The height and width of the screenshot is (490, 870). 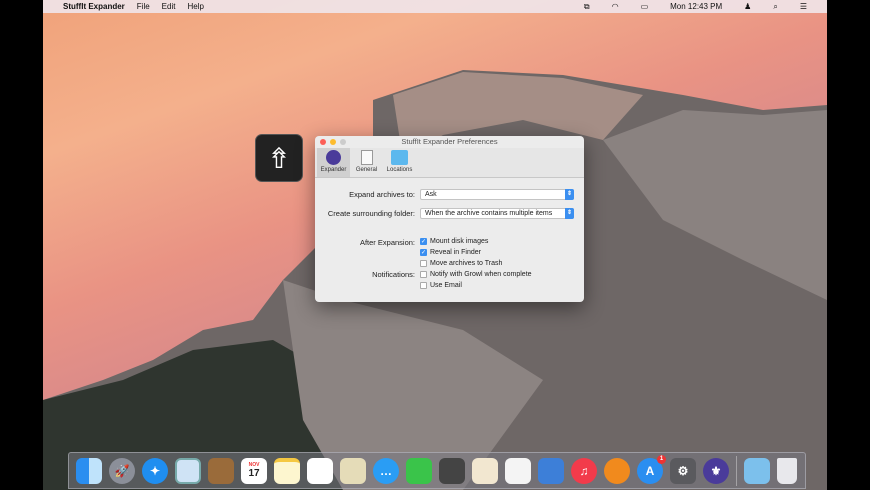 What do you see at coordinates (481, 274) in the screenshot?
I see `checkbox-label: Notify with Growl when complete` at bounding box center [481, 274].